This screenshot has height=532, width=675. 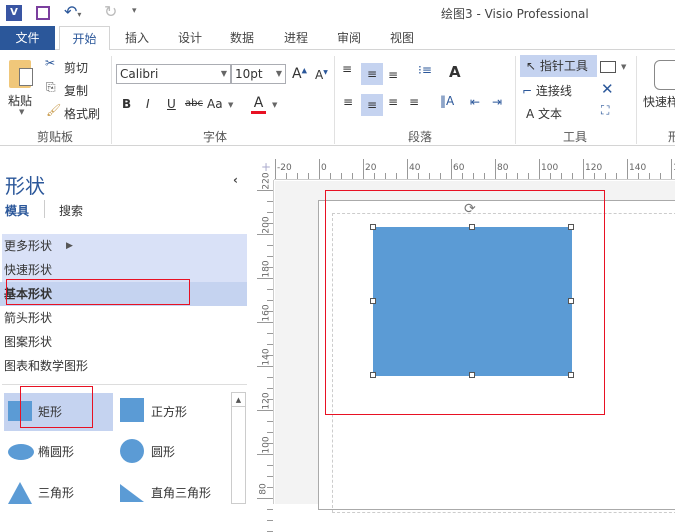 I want to click on font-size-select: 10pt ▼, so click(x=258, y=74).